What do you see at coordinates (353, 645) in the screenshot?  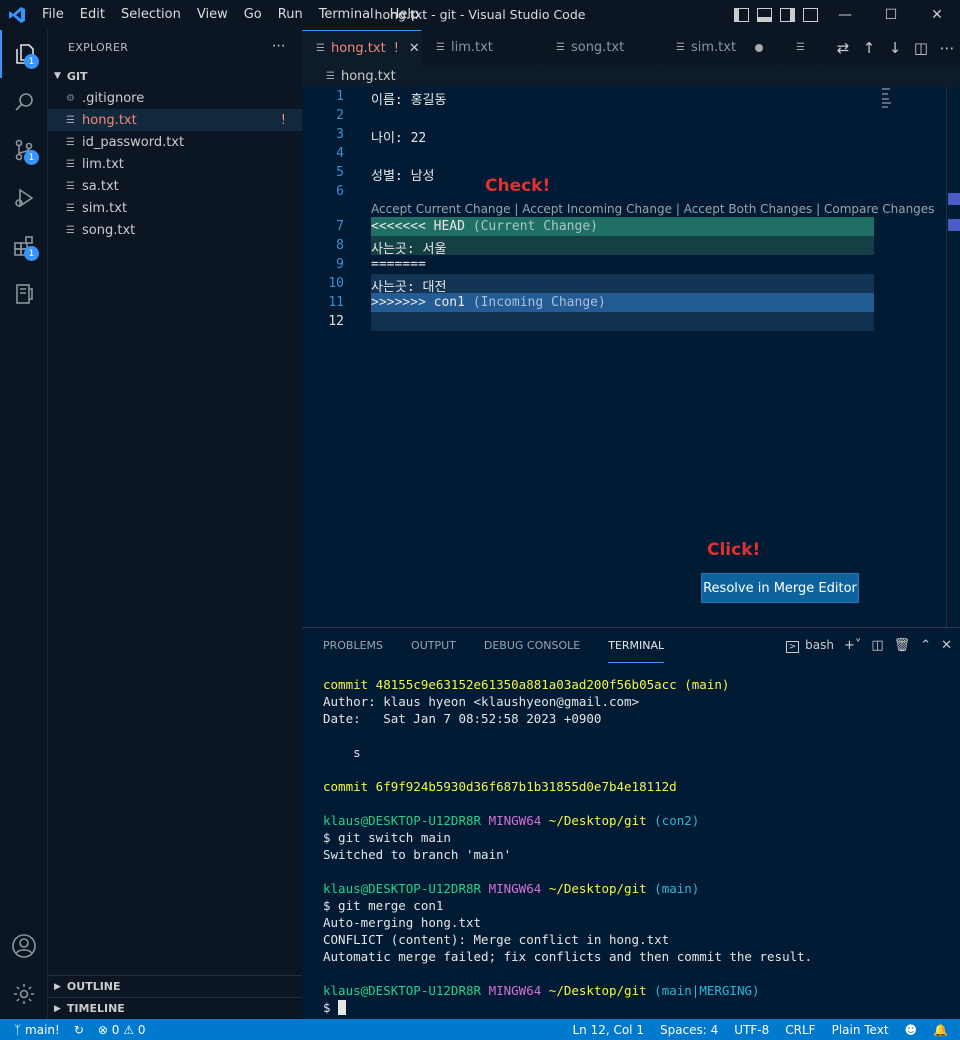 I see `tab-problems: PROBLEMS` at bounding box center [353, 645].